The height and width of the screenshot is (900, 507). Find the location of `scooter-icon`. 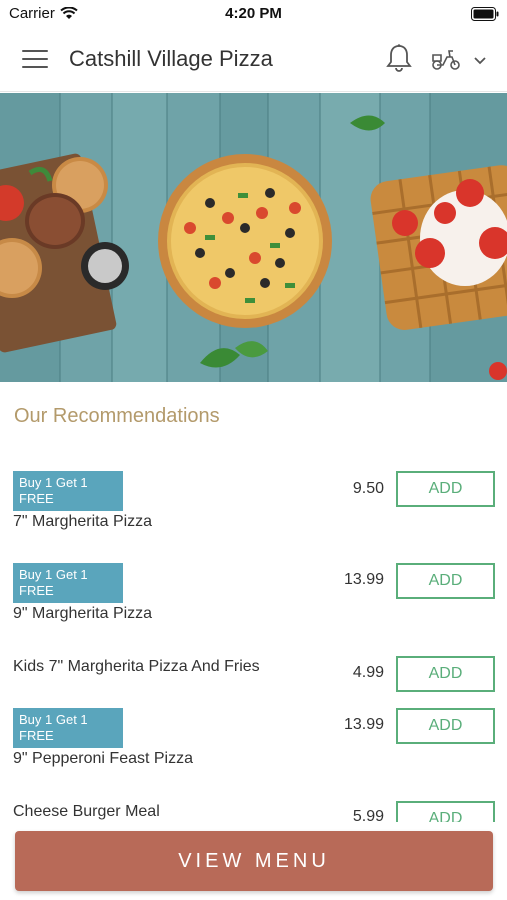

scooter-icon is located at coordinates (446, 59).